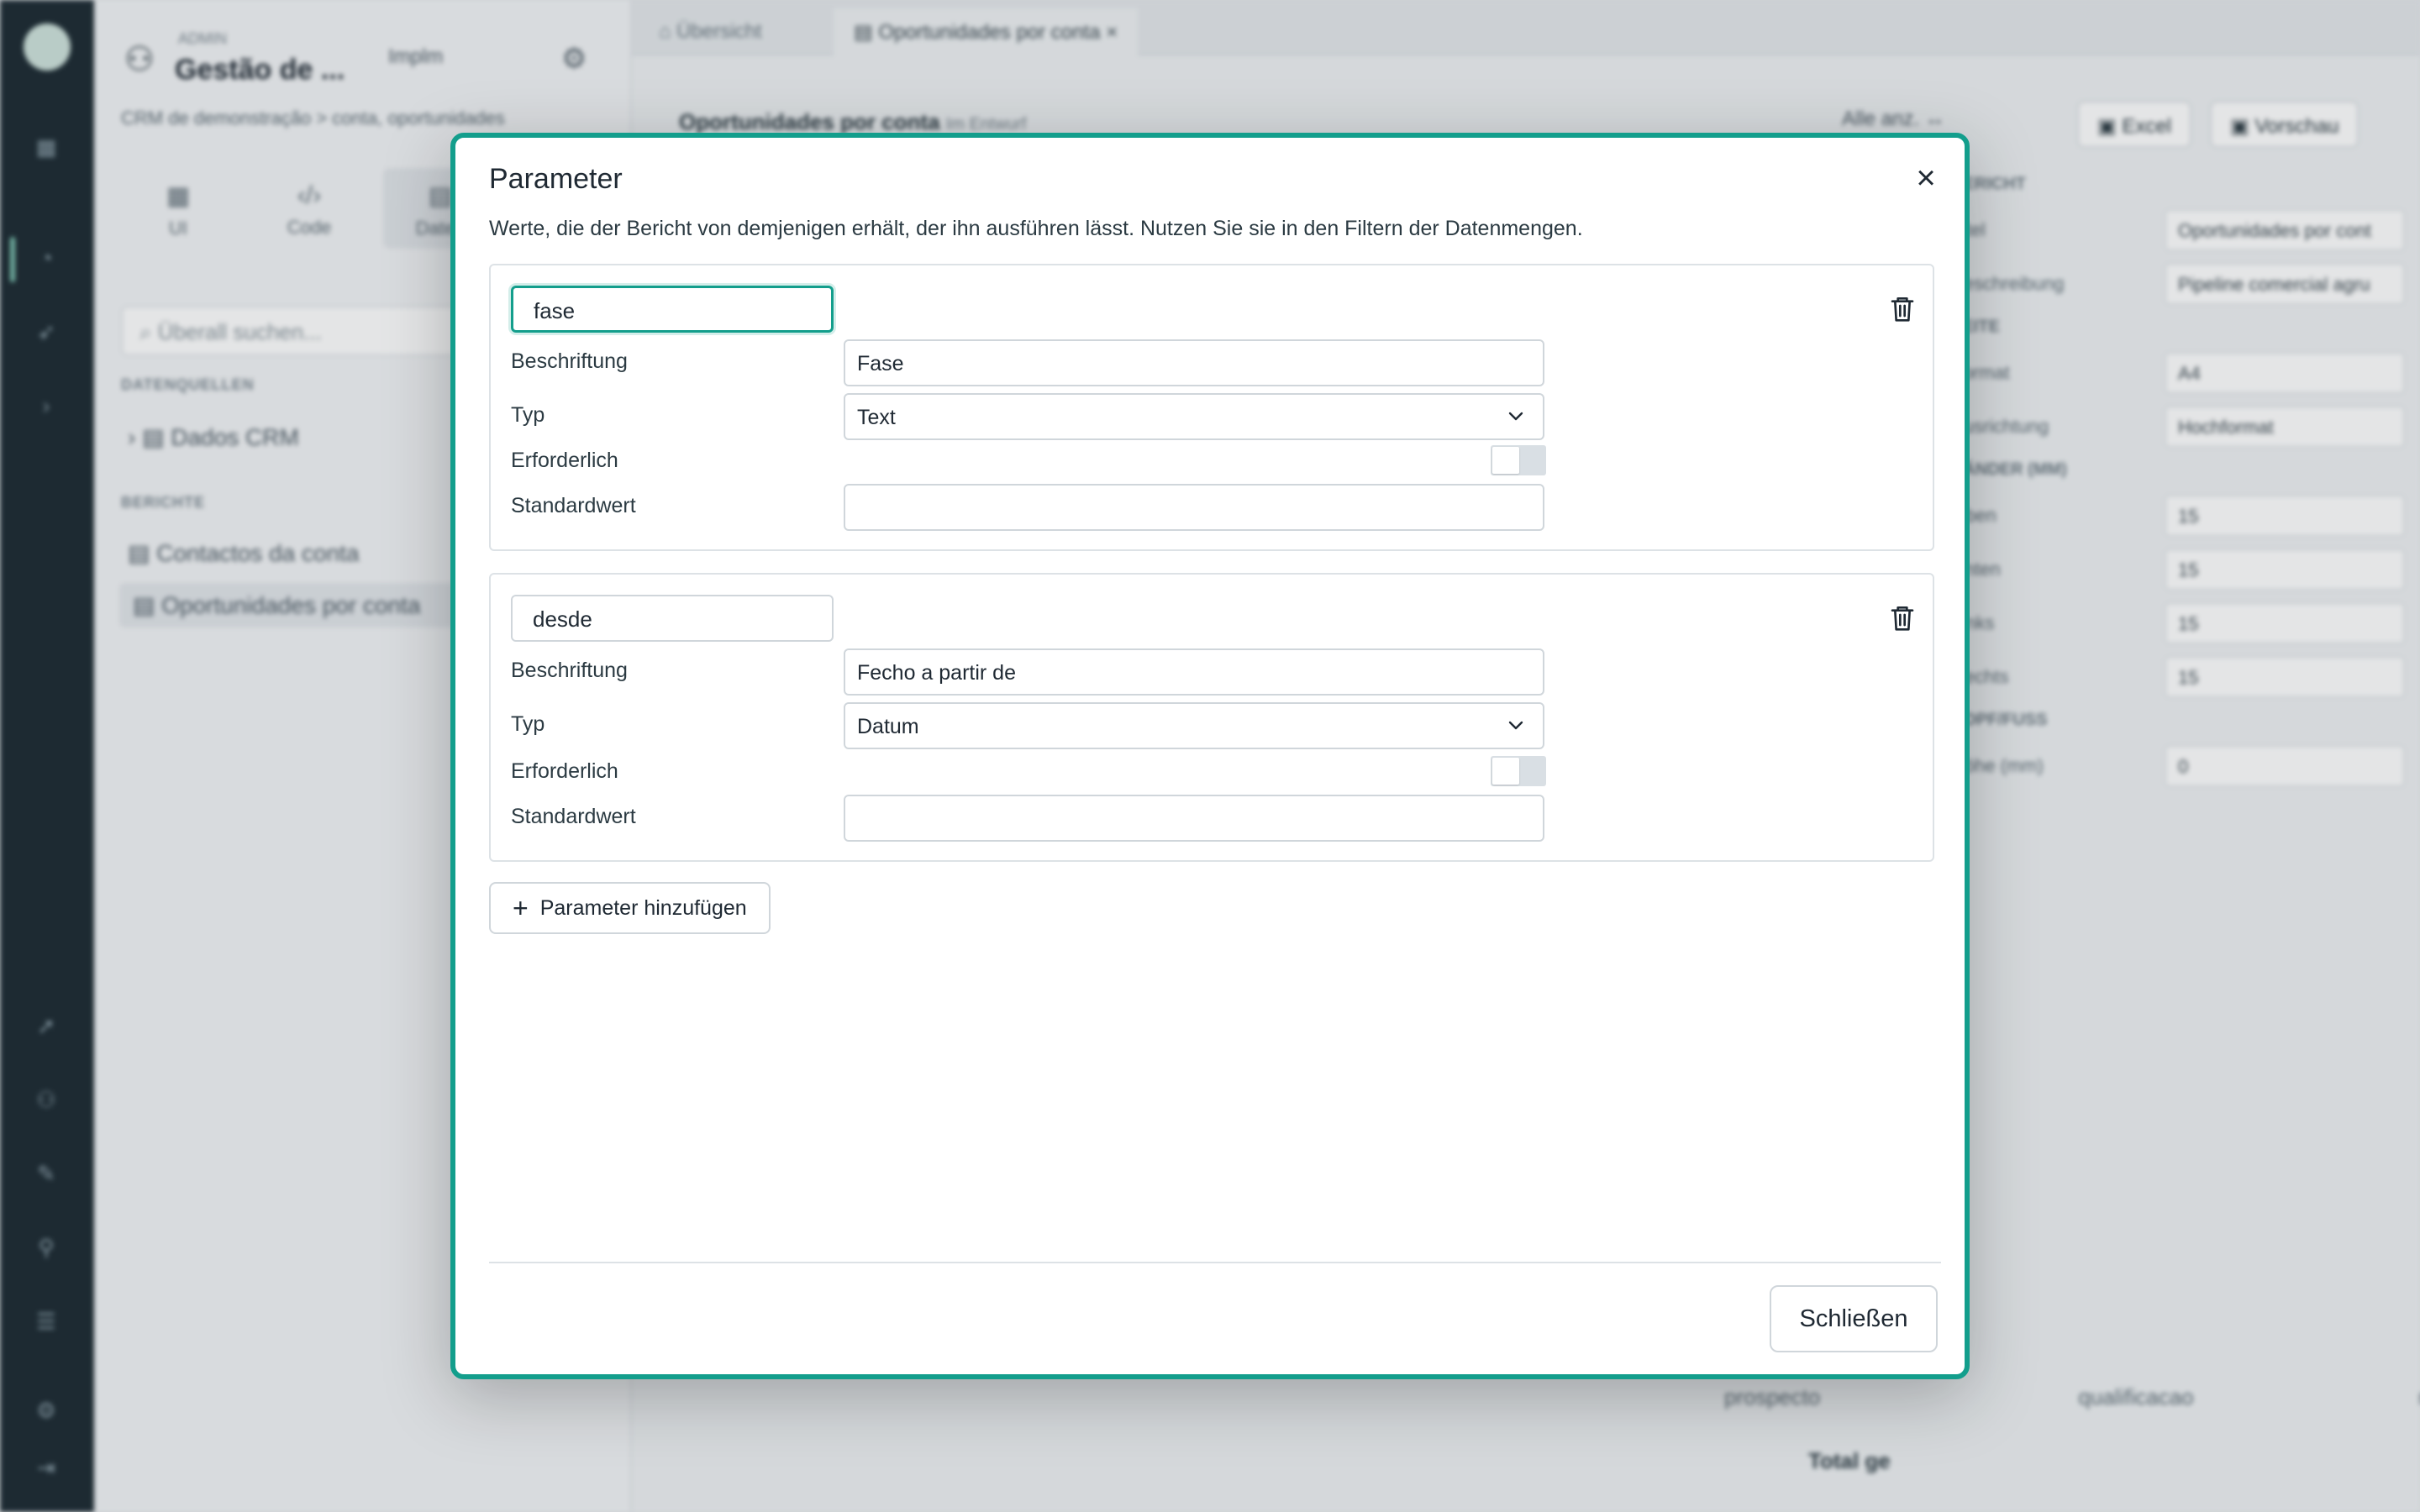 Image resolution: width=2420 pixels, height=1512 pixels. Describe the element at coordinates (1194, 416) in the screenshot. I see `type-select: Text` at that location.